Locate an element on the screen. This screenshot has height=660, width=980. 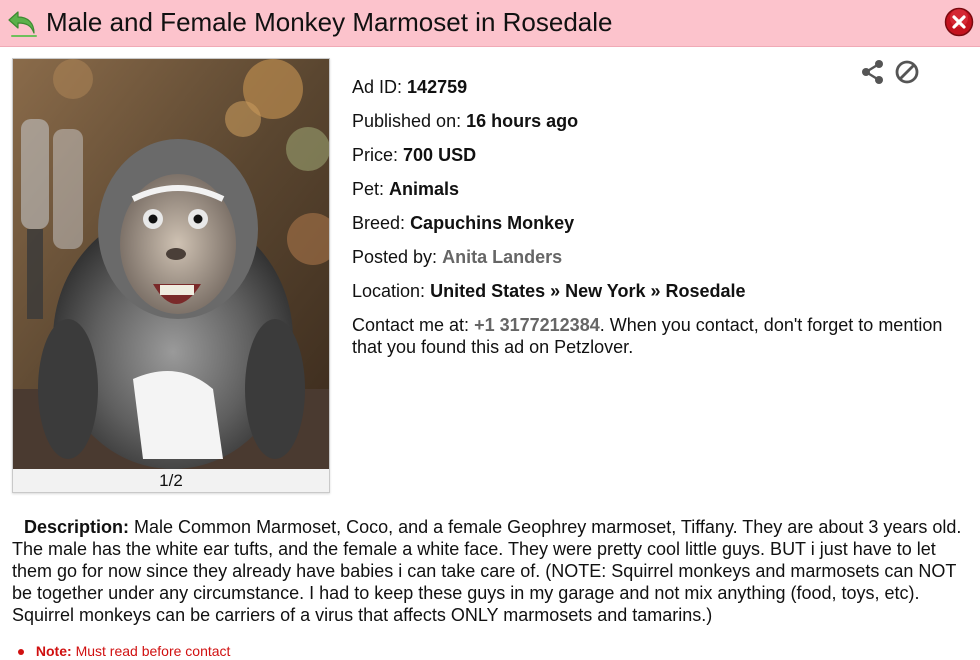
pet-value: Animals is located at coordinates (424, 189).